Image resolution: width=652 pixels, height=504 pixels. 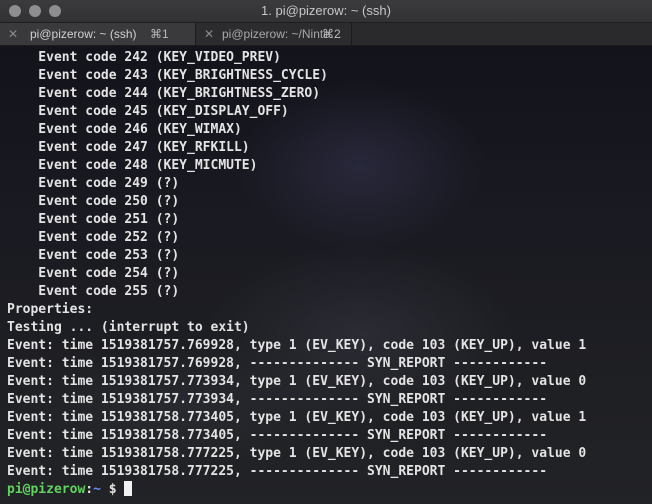 I want to click on prompt-path: ~, so click(x=97, y=489).